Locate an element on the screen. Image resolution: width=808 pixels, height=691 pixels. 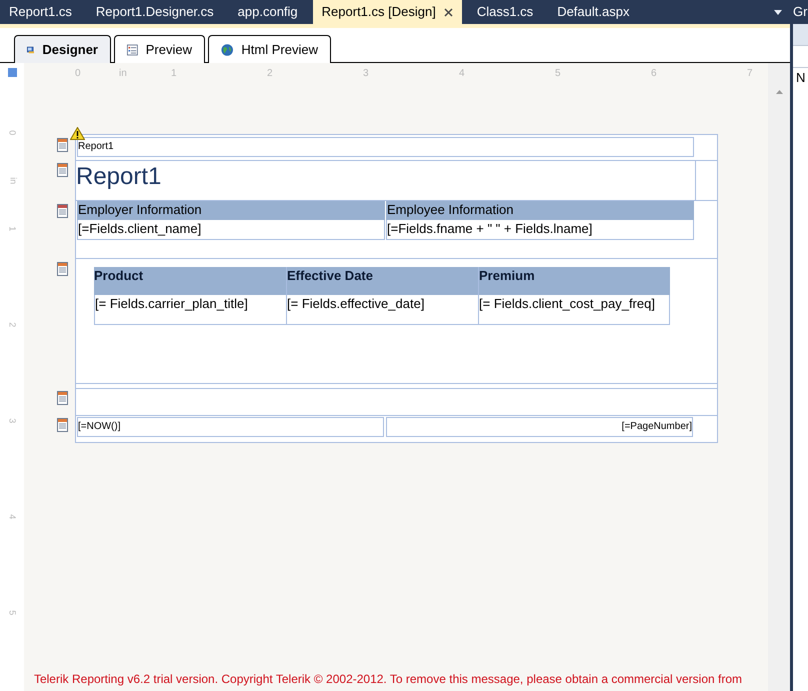
ruler-corner is located at coordinates (12, 72).